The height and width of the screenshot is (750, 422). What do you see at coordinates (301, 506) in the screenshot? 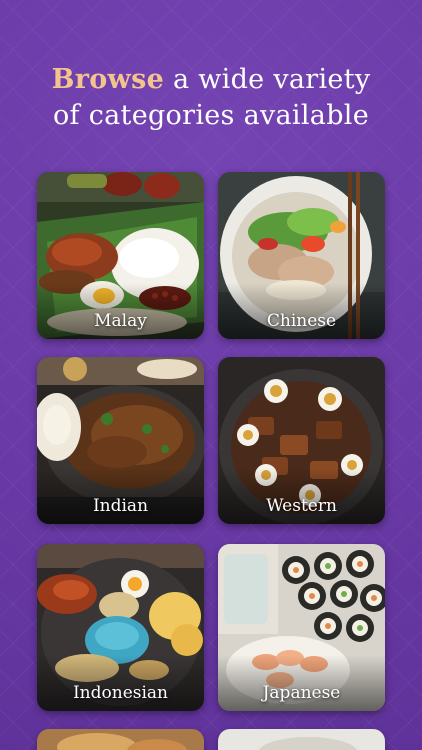
I see `category-label: Western` at bounding box center [301, 506].